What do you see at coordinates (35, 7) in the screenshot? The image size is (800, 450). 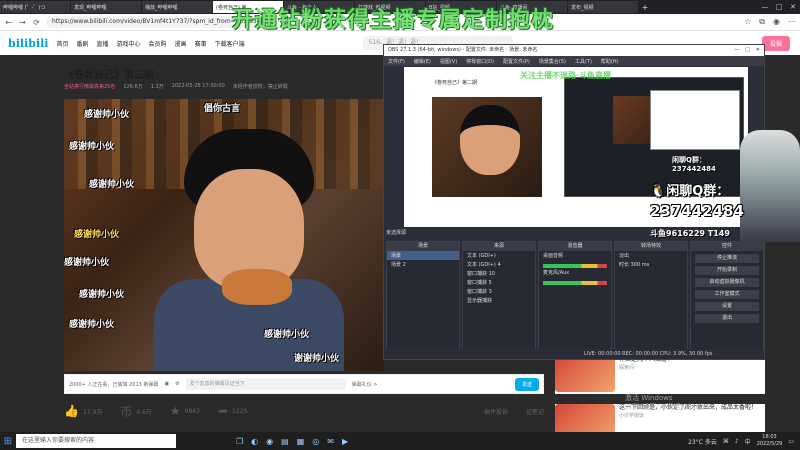 I see `browser-tab: 哔哩哔哩 (゜-゜)つ` at bounding box center [35, 7].